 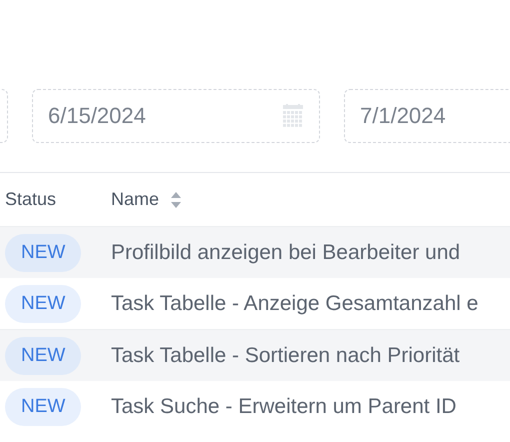 What do you see at coordinates (427, 116) in the screenshot?
I see `date-field: 7/1/2024` at bounding box center [427, 116].